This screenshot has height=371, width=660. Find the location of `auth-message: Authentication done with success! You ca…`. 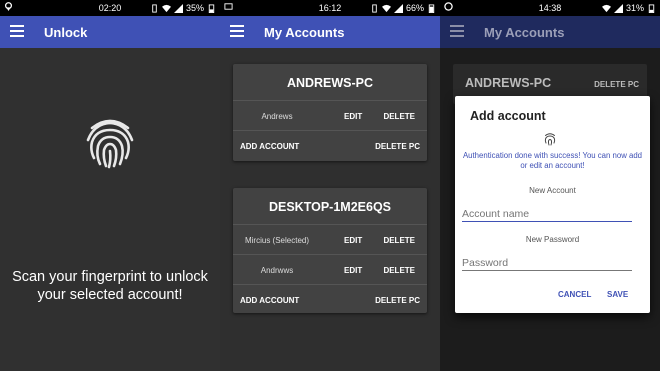

auth-message: Authentication done with success! You ca… is located at coordinates (552, 160).